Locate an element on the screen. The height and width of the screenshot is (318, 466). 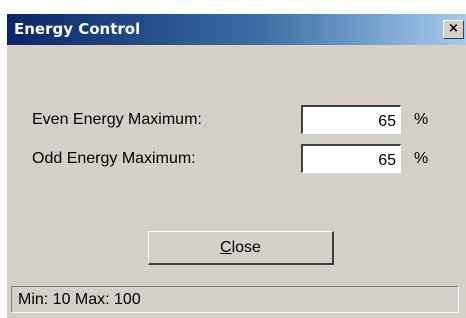
odd-energy-label: Odd Energy Maximum: is located at coordinates (114, 158).